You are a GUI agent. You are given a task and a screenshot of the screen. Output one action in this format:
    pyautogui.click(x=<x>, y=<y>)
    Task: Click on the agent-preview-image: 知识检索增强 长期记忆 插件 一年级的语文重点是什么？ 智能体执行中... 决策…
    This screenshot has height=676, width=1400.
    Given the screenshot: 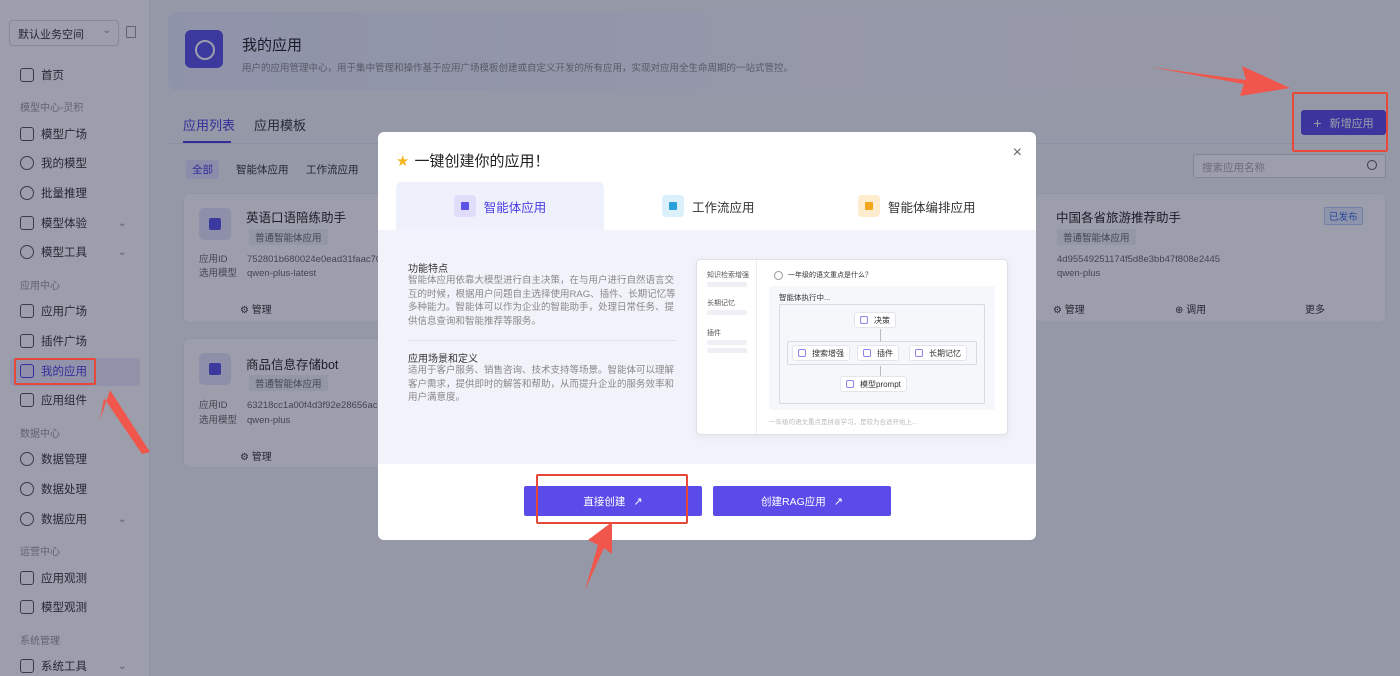 What is the action you would take?
    pyautogui.click(x=852, y=347)
    